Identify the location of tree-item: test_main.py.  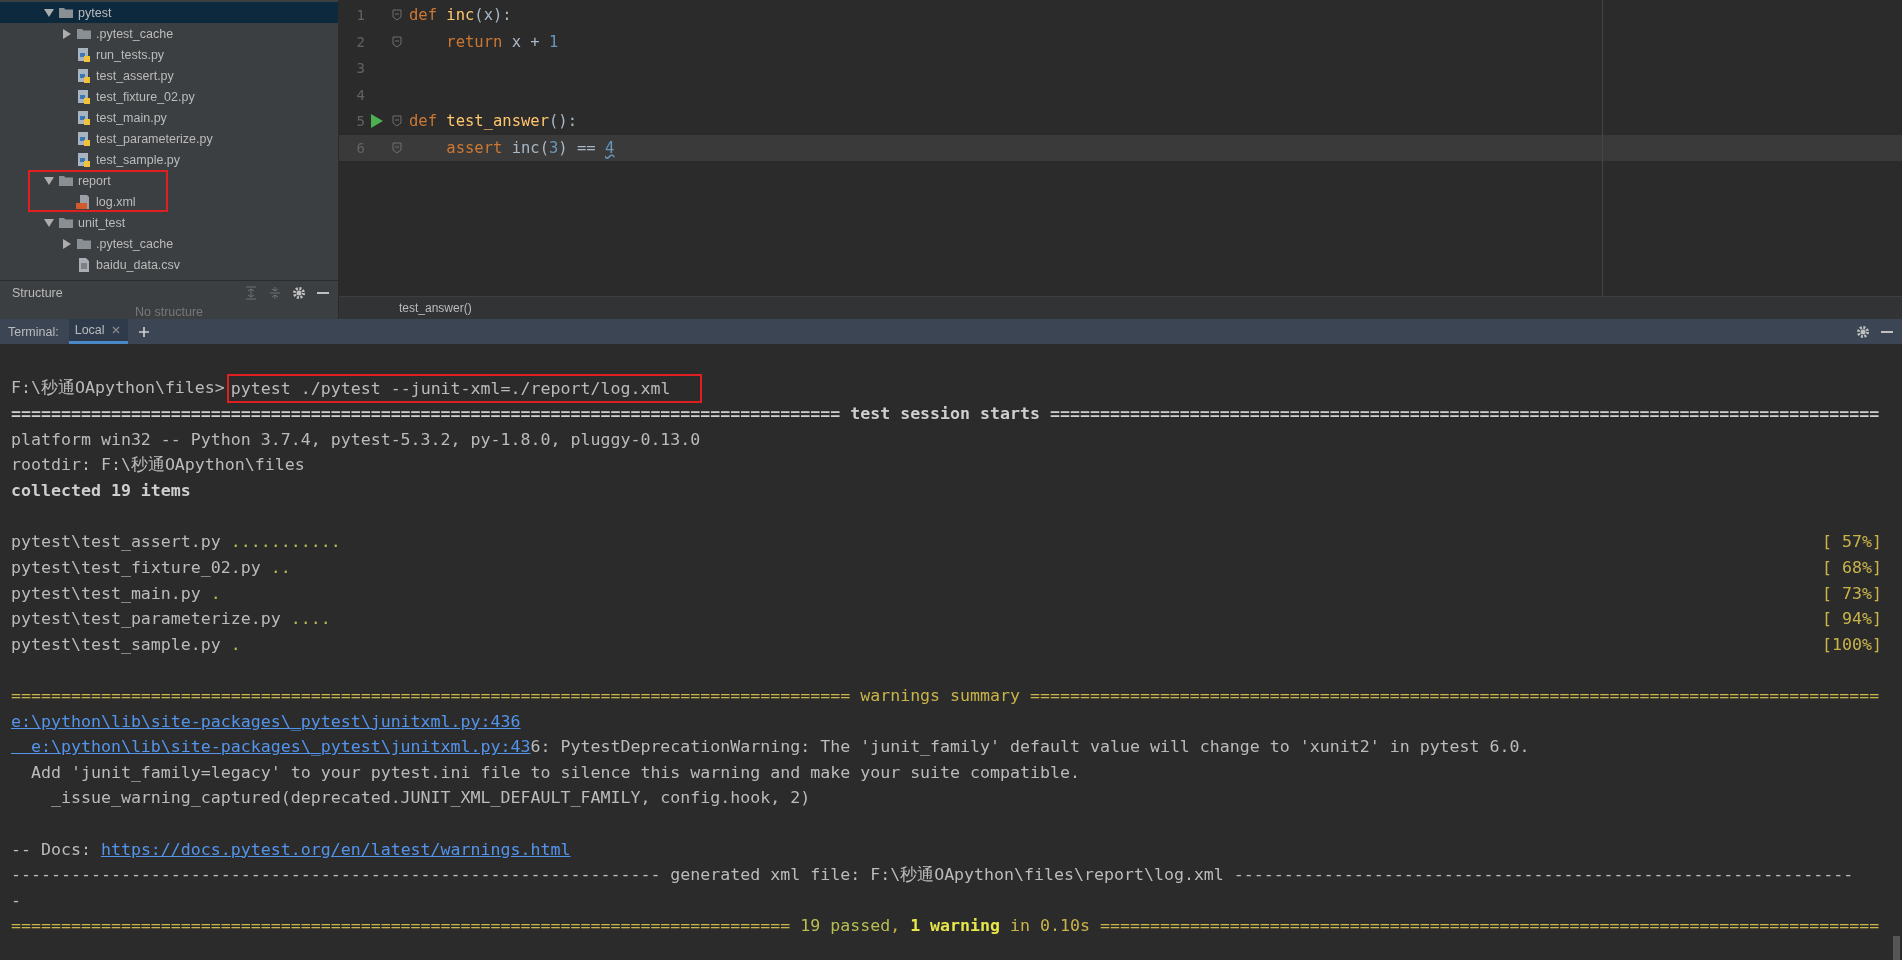
(169, 117).